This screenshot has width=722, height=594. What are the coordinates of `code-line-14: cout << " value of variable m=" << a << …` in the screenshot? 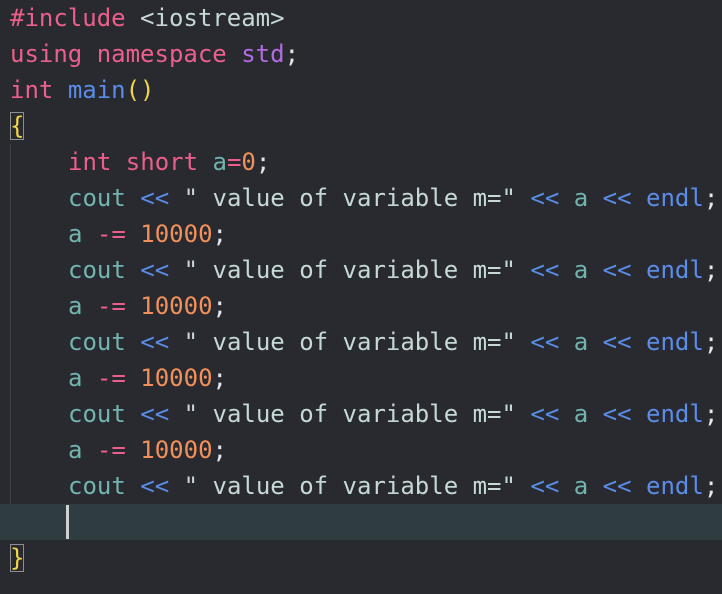 It's located at (361, 486).